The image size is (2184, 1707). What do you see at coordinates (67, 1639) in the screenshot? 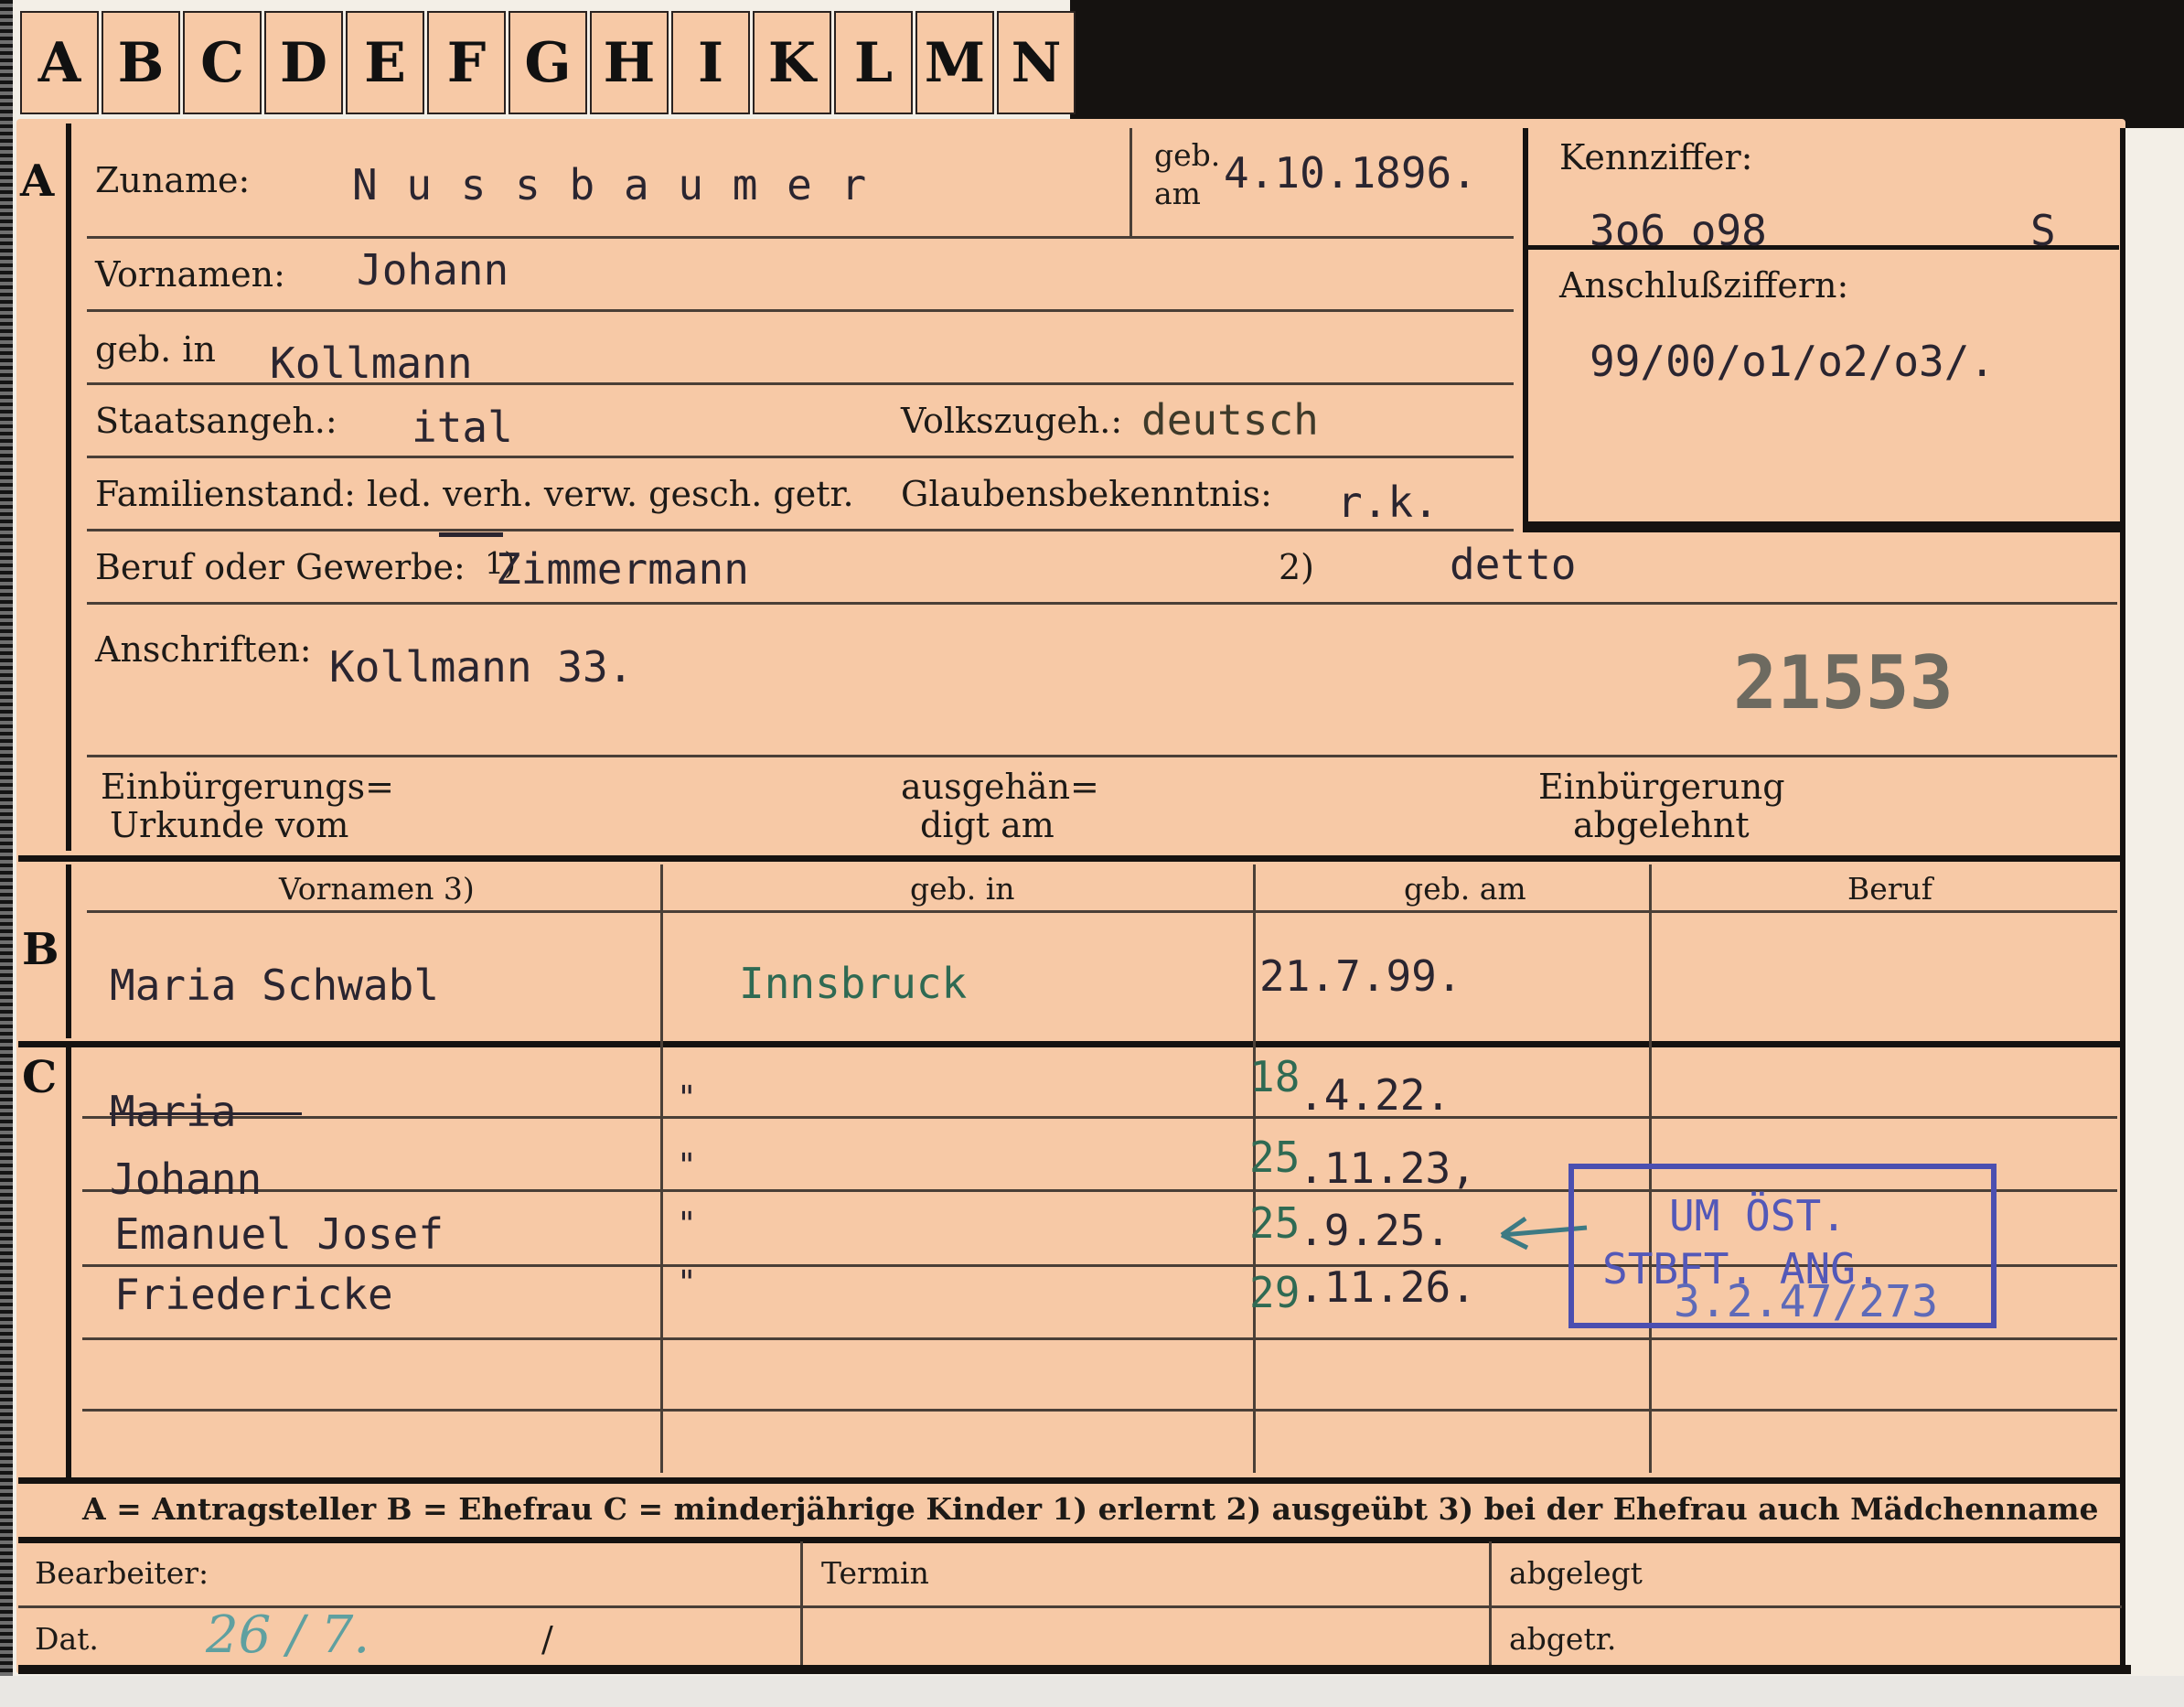
I see `label-dat: Dat.` at bounding box center [67, 1639].